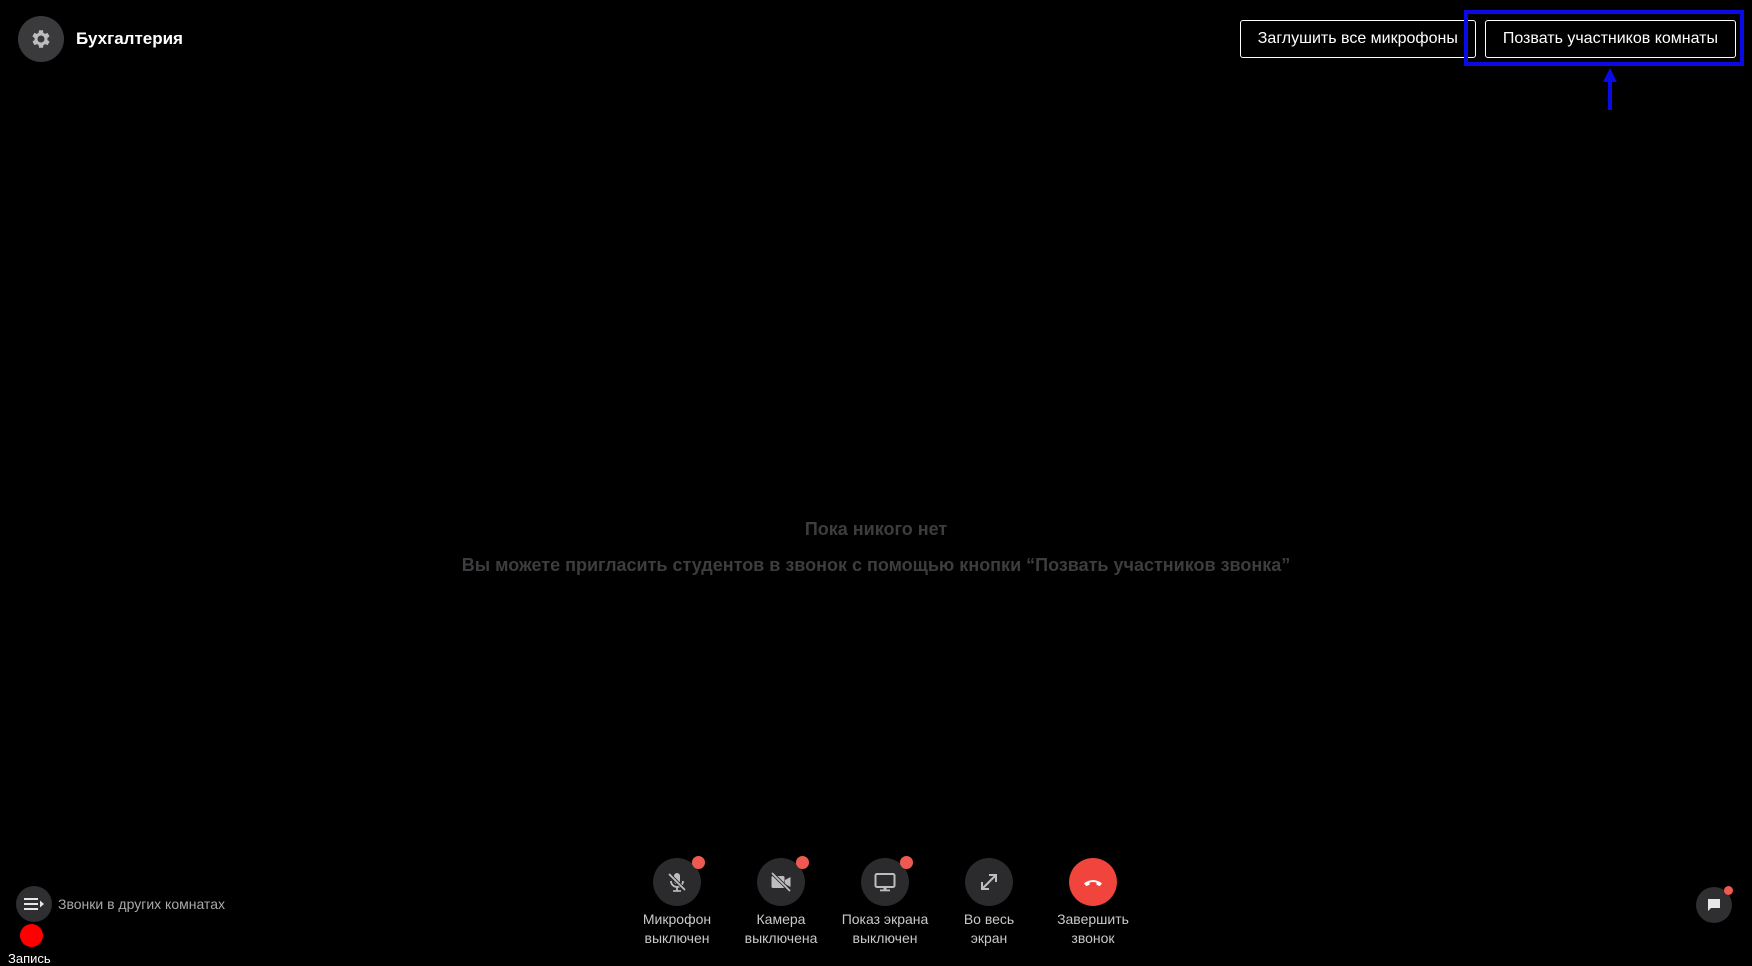  What do you see at coordinates (129, 38) in the screenshot?
I see `room-title: Бухгалтерия` at bounding box center [129, 38].